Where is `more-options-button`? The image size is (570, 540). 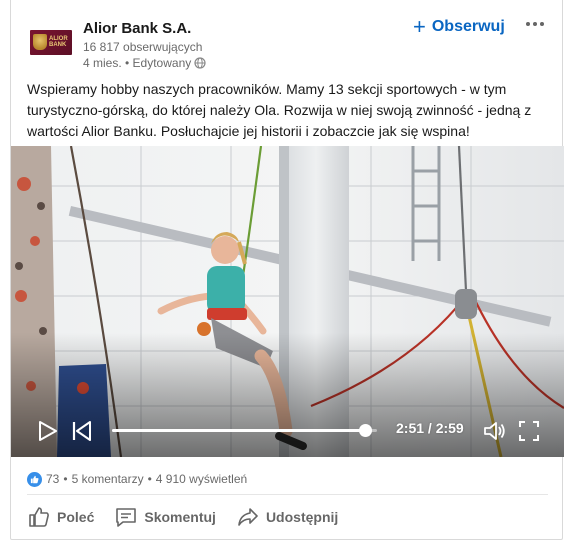 more-options-button is located at coordinates (535, 24).